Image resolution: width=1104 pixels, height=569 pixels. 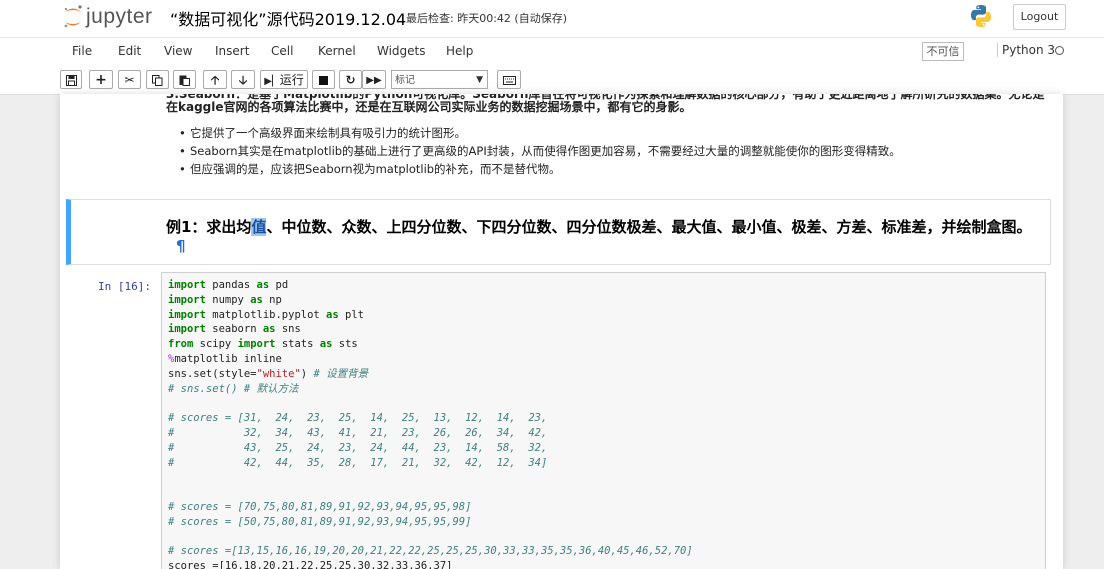 I want to click on menu-view: View, so click(x=178, y=51).